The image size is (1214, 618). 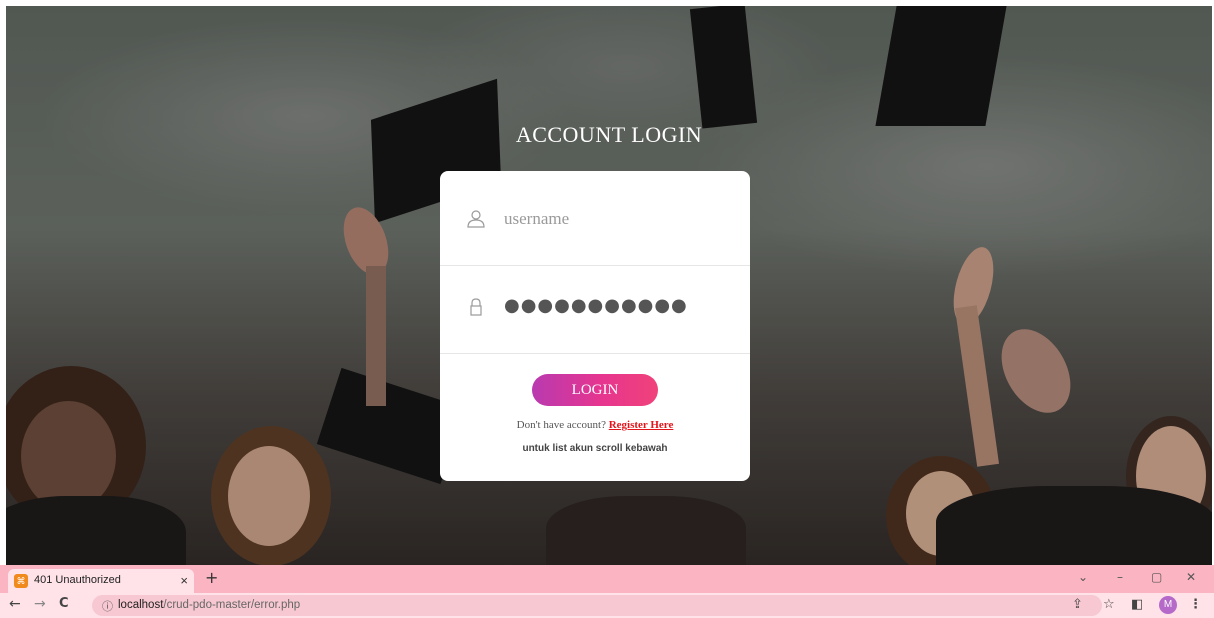 I want to click on share-icon: ⇪, so click(x=1077, y=604).